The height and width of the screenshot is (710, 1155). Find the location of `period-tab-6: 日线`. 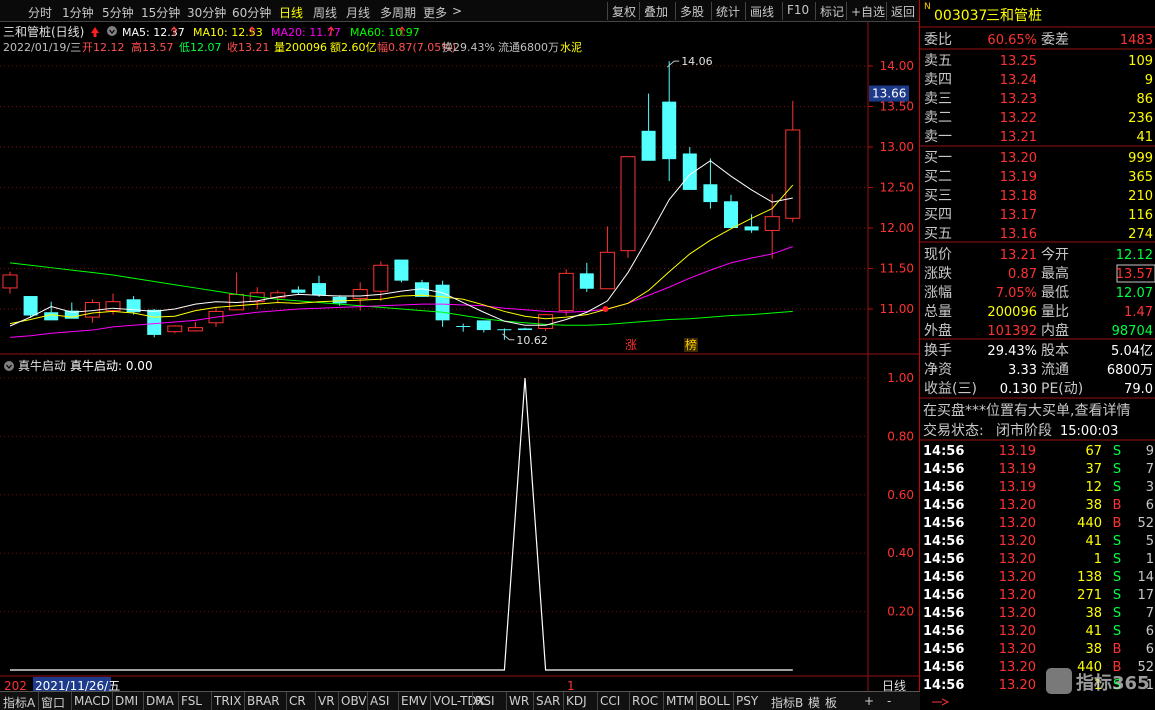

period-tab-6: 日线 is located at coordinates (291, 12).